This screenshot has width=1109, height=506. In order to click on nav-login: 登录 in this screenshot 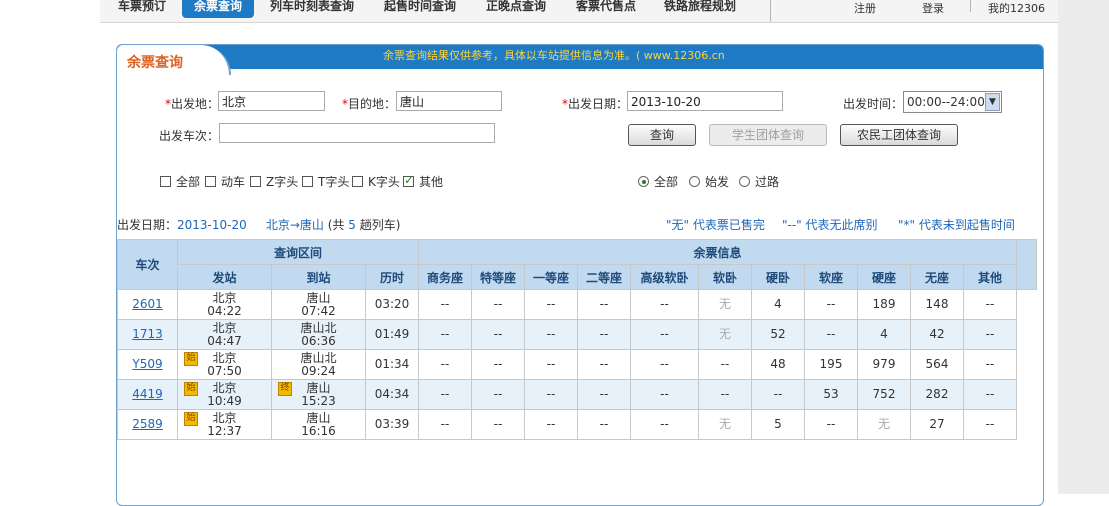, I will do `click(933, 8)`.